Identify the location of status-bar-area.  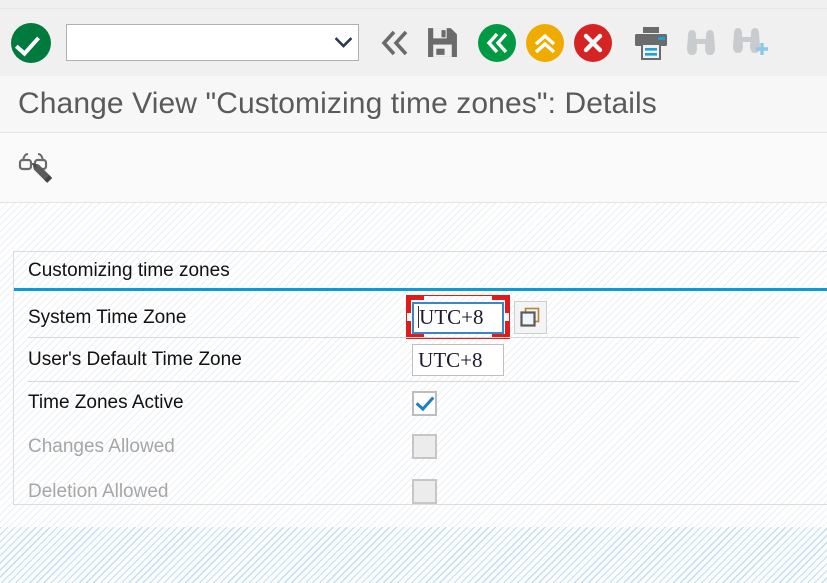
(413, 555).